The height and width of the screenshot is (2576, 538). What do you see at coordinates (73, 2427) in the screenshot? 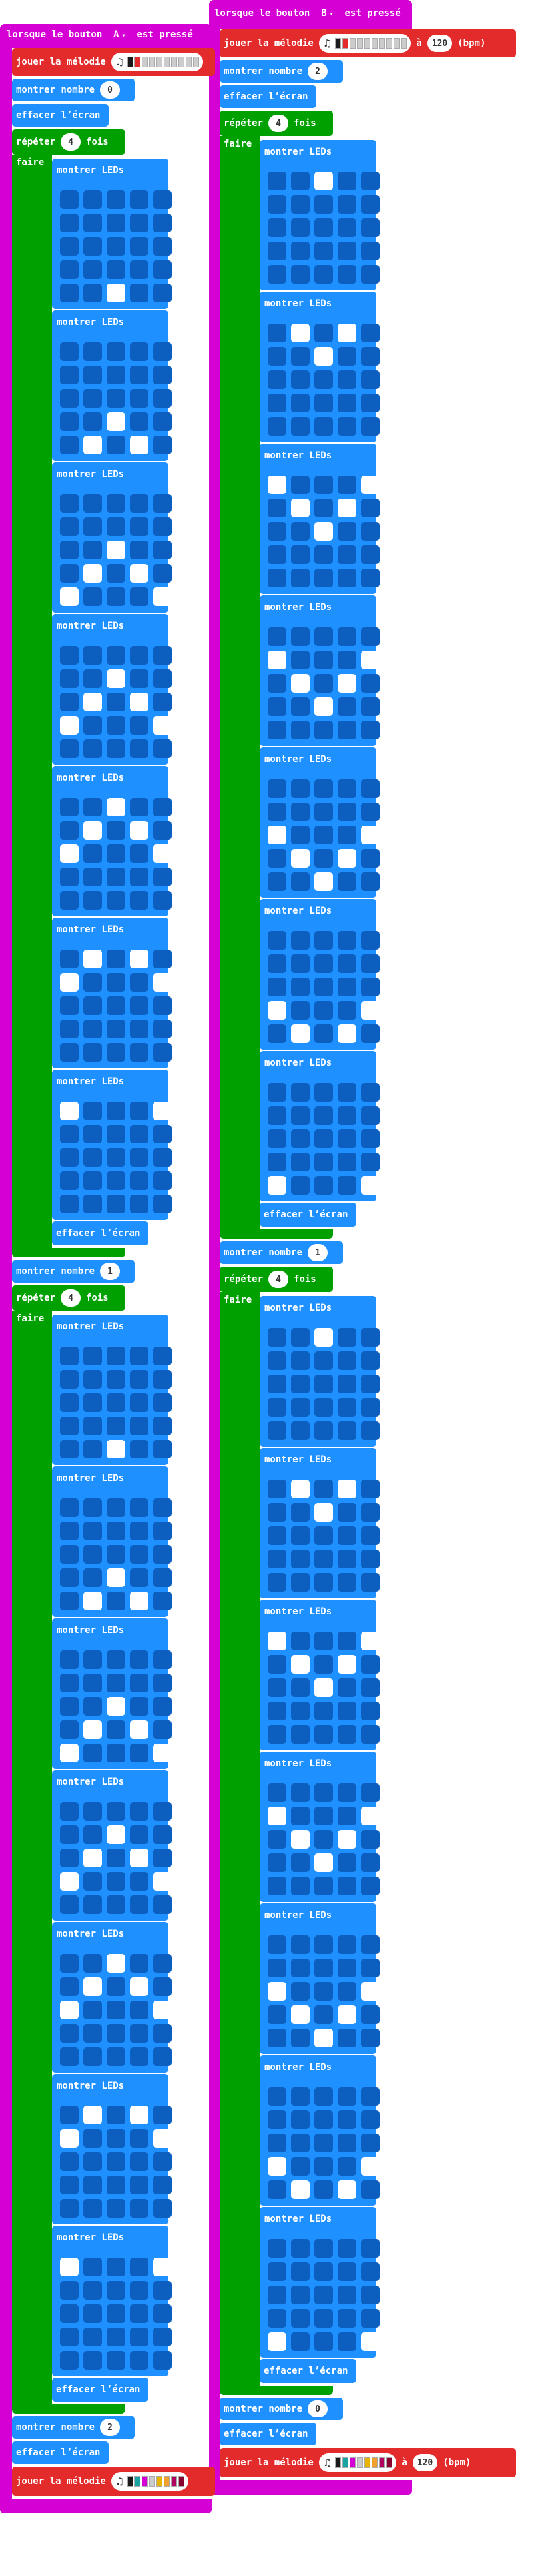
I see `show-number-block: montrer nombre 2` at bounding box center [73, 2427].